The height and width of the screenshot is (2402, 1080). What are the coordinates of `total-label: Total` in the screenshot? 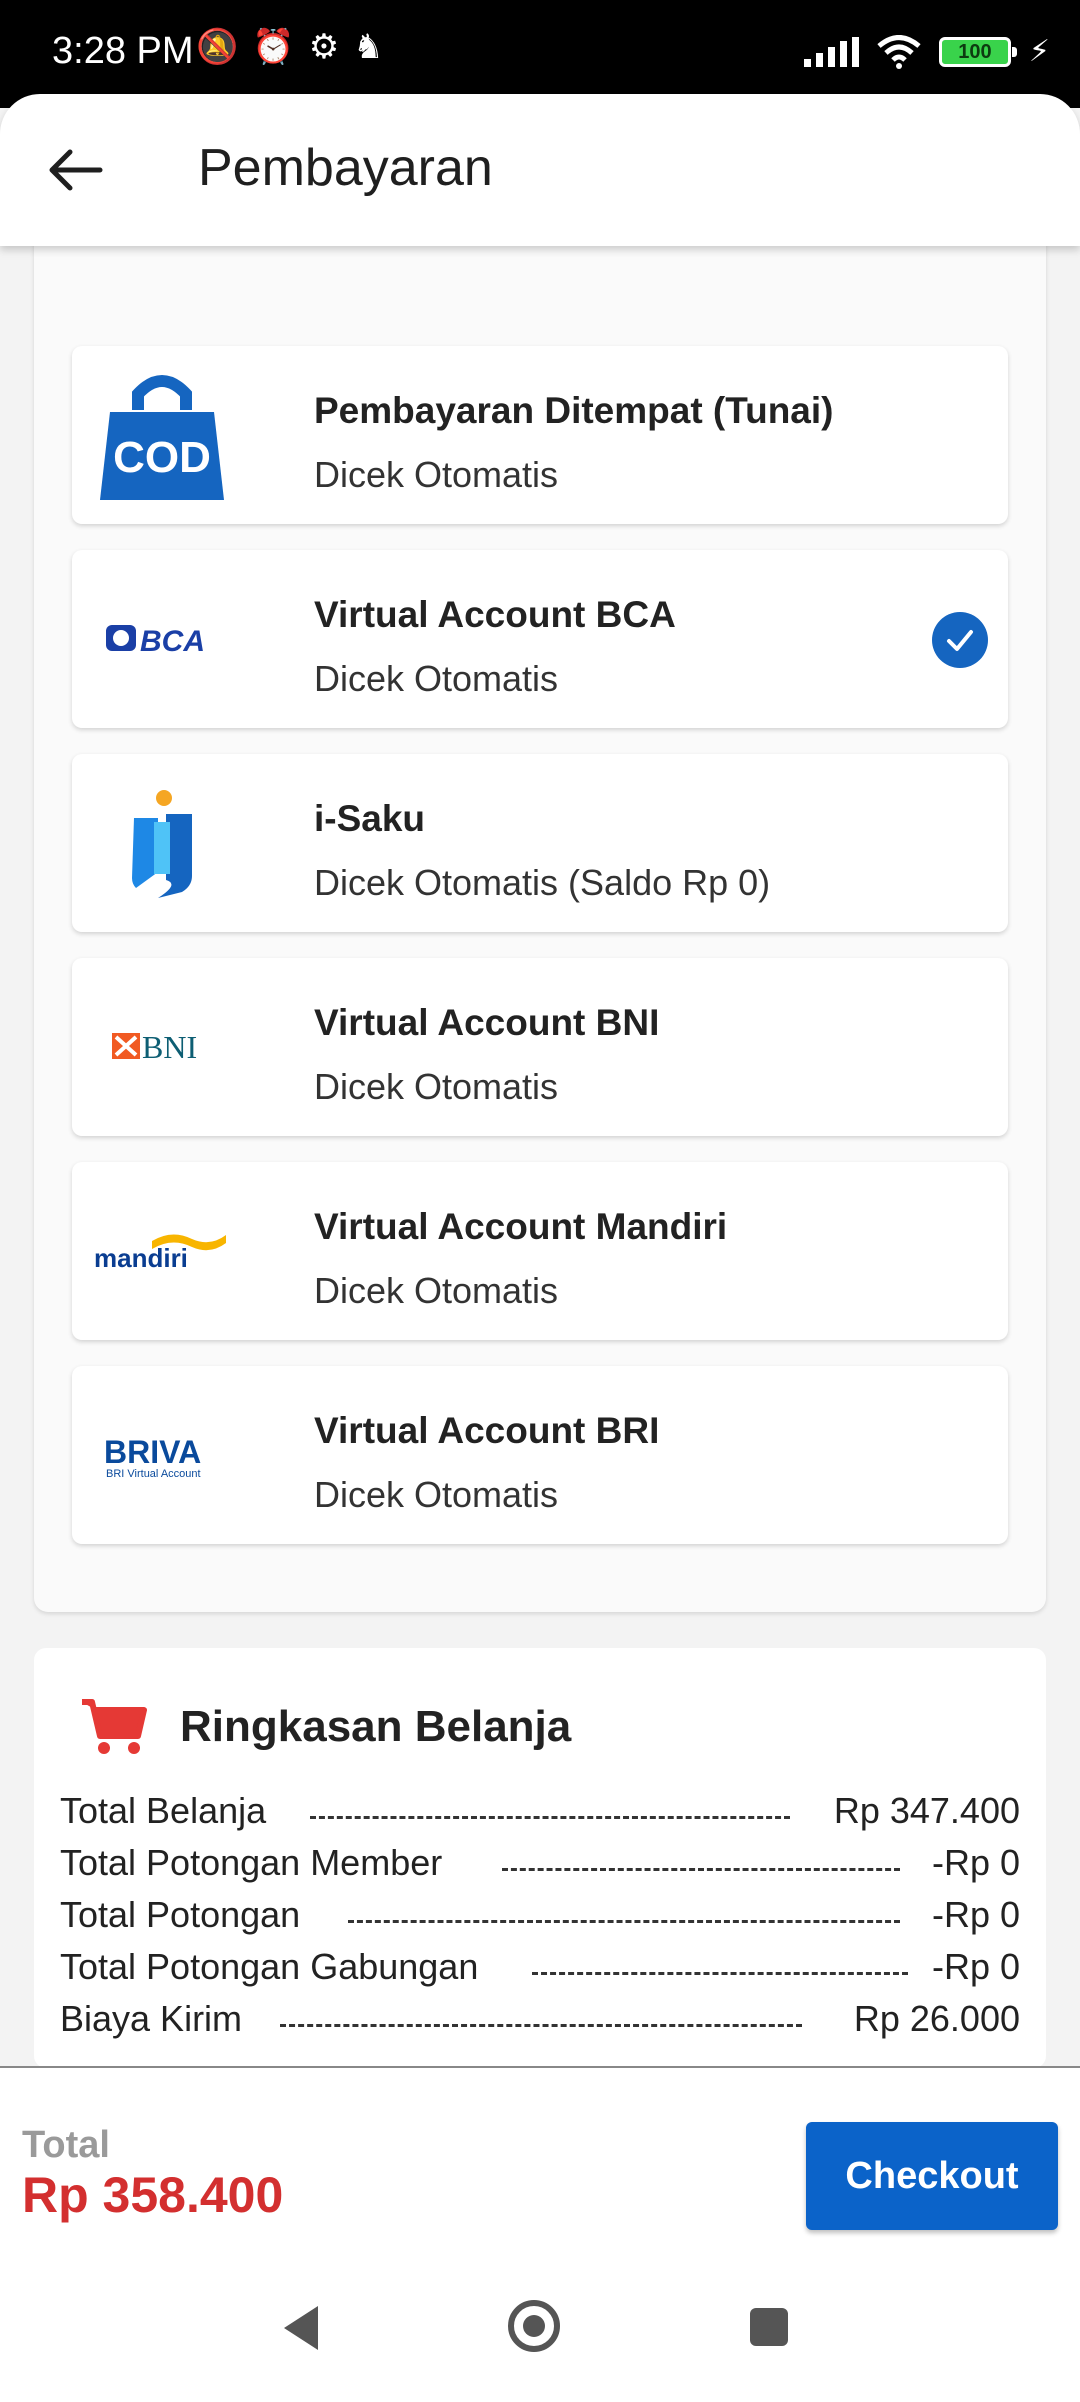 It's located at (66, 2145).